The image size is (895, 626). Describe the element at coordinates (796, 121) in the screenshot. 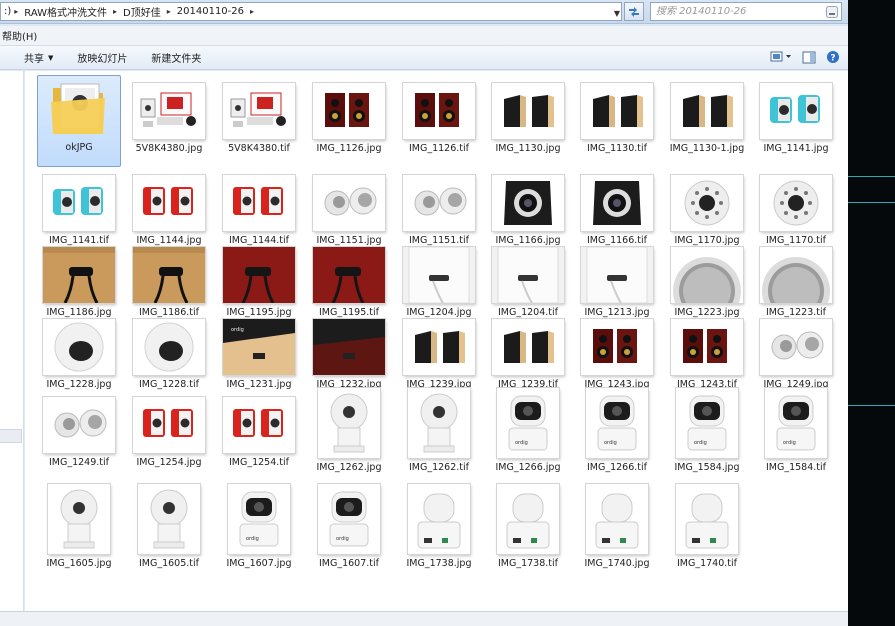

I see `file-item: IMG_1141.jpg` at that location.